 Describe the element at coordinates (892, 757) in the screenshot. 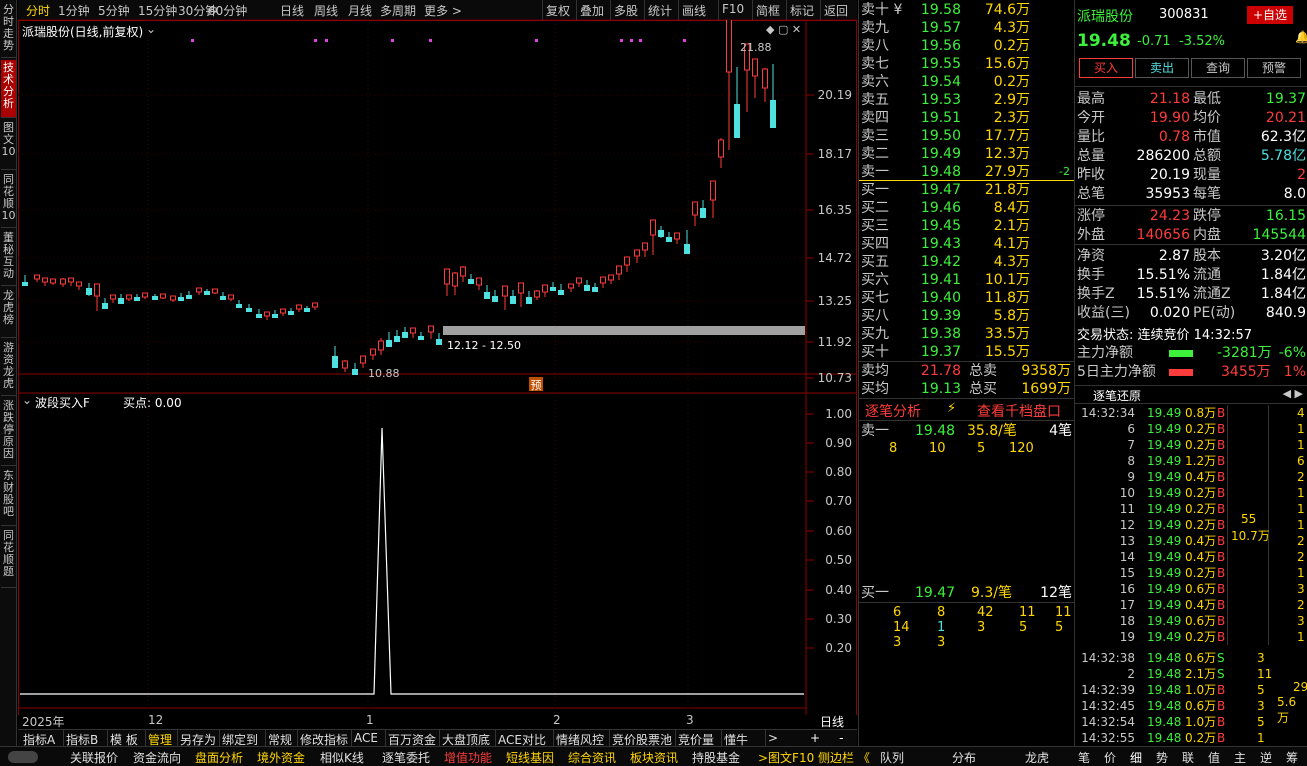

I see `status-item-12: 队列` at that location.